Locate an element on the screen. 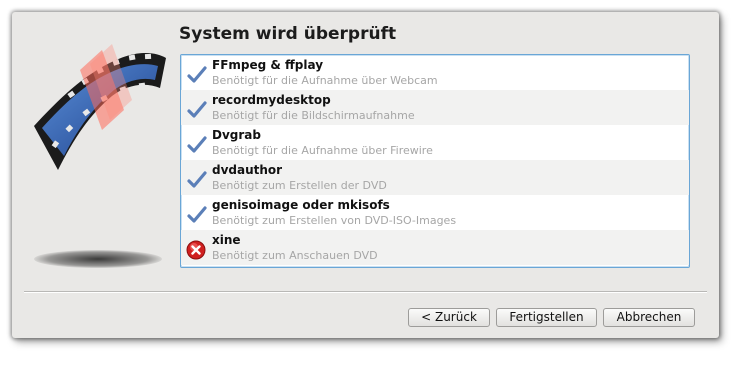 The width and height of the screenshot is (735, 369). item-description: Benötigt für die Aufnahme über Firewire is located at coordinates (322, 150).